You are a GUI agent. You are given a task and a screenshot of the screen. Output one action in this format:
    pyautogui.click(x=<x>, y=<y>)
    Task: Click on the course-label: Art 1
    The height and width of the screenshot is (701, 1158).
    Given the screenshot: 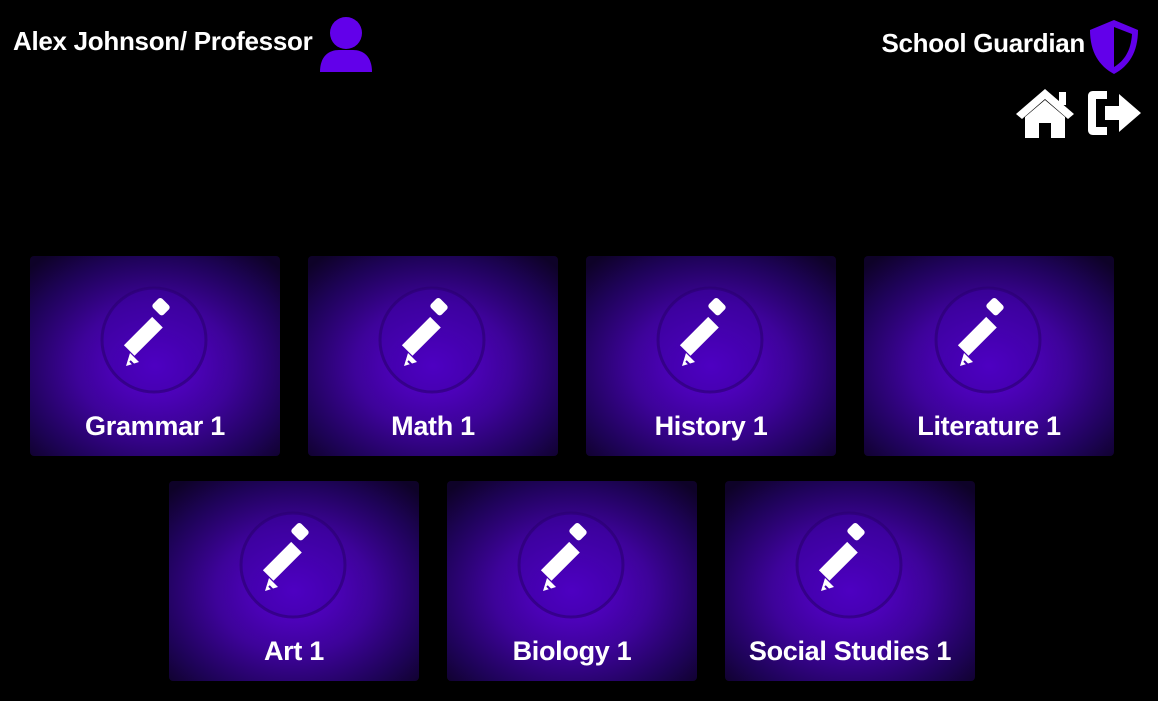 What is the action you would take?
    pyautogui.click(x=293, y=651)
    